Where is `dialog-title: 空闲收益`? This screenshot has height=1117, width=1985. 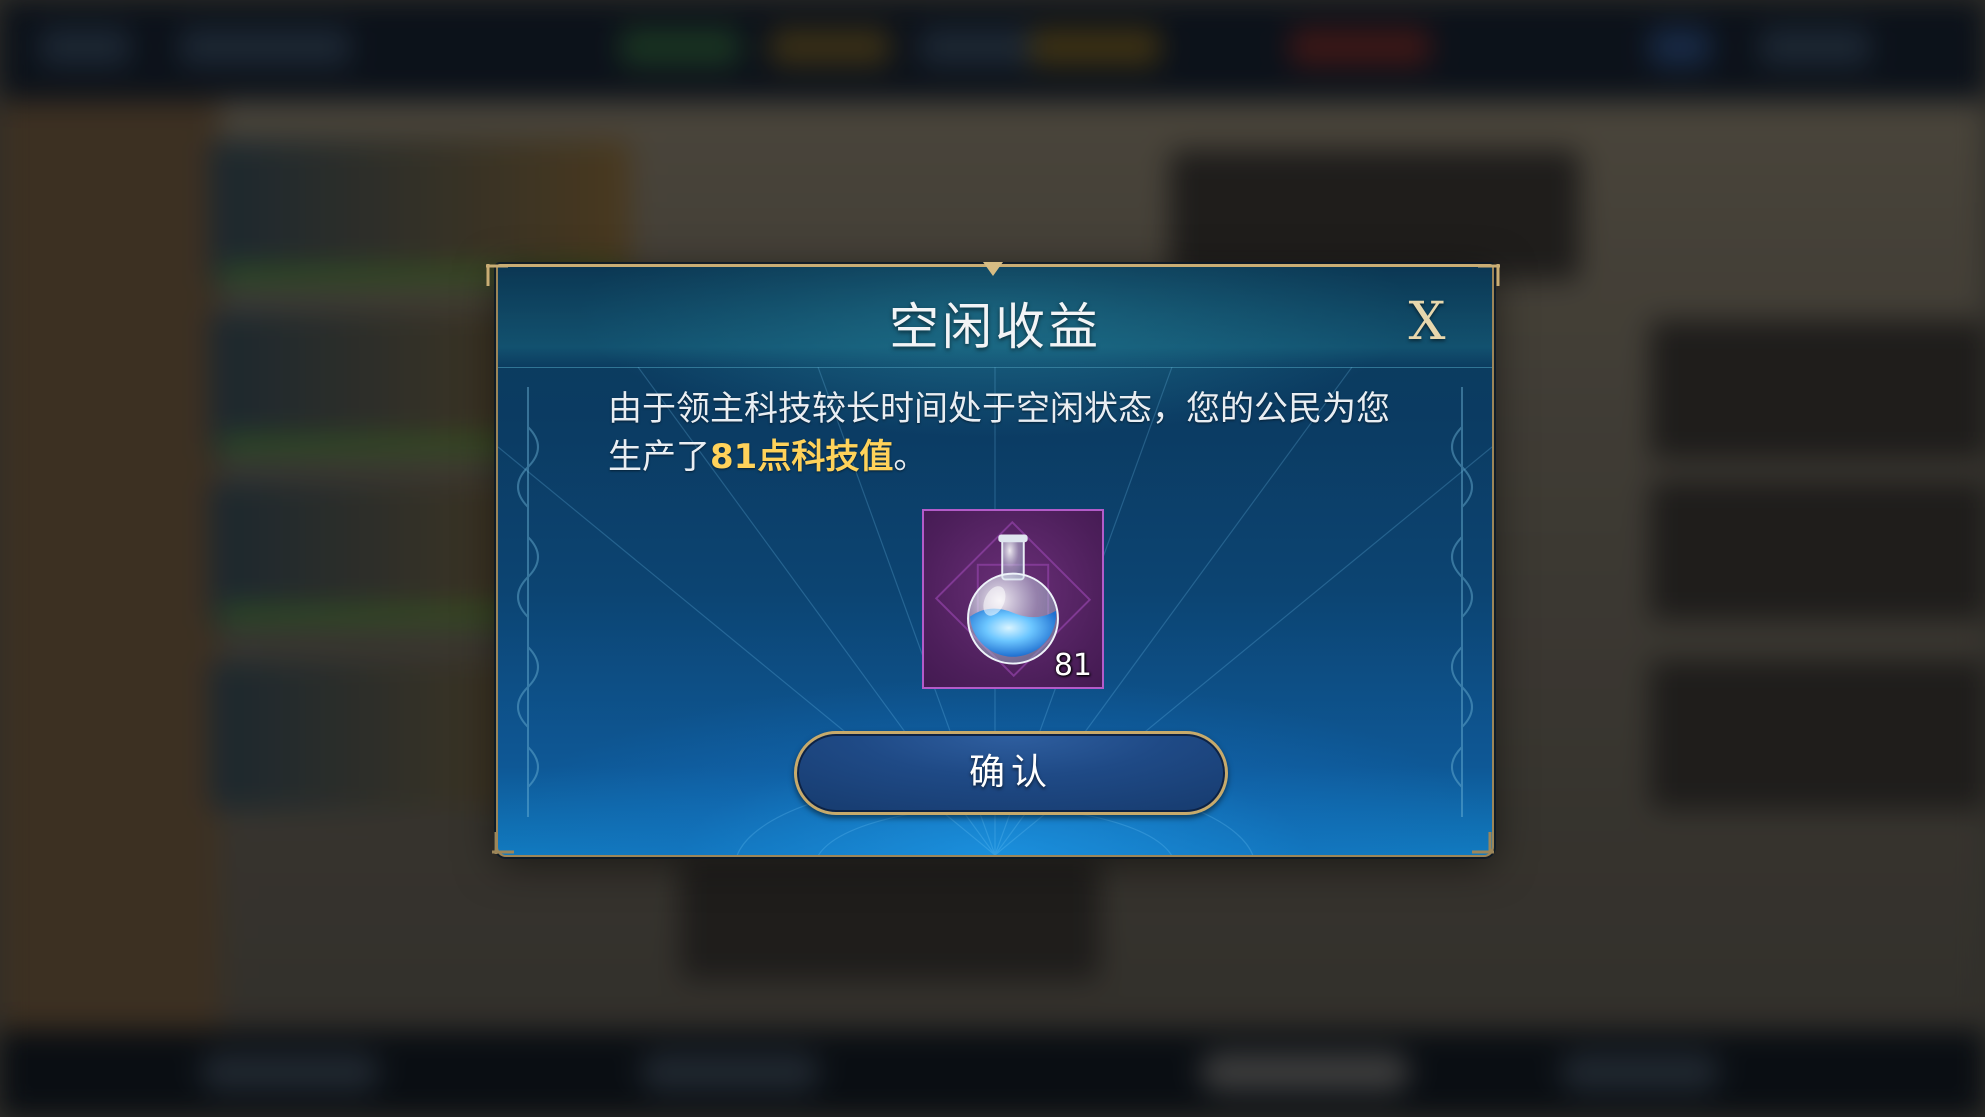 dialog-title: 空闲收益 is located at coordinates (995, 327).